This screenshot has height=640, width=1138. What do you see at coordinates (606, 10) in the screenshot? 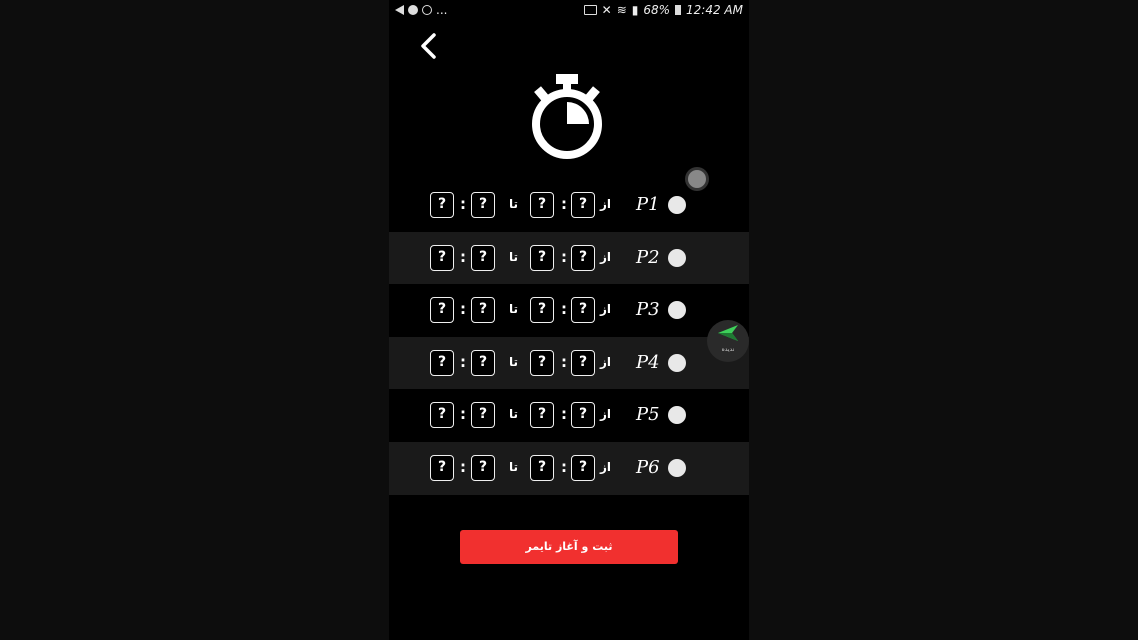
I see `mute-icon: ✕` at bounding box center [606, 10].